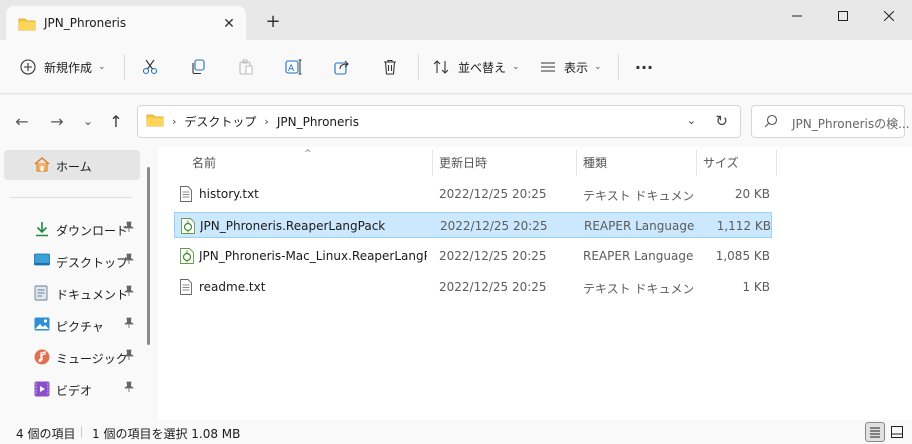 This screenshot has height=444, width=912. What do you see at coordinates (72, 261) in the screenshot?
I see `sidebar-item-desktop: デスクトップ` at bounding box center [72, 261].